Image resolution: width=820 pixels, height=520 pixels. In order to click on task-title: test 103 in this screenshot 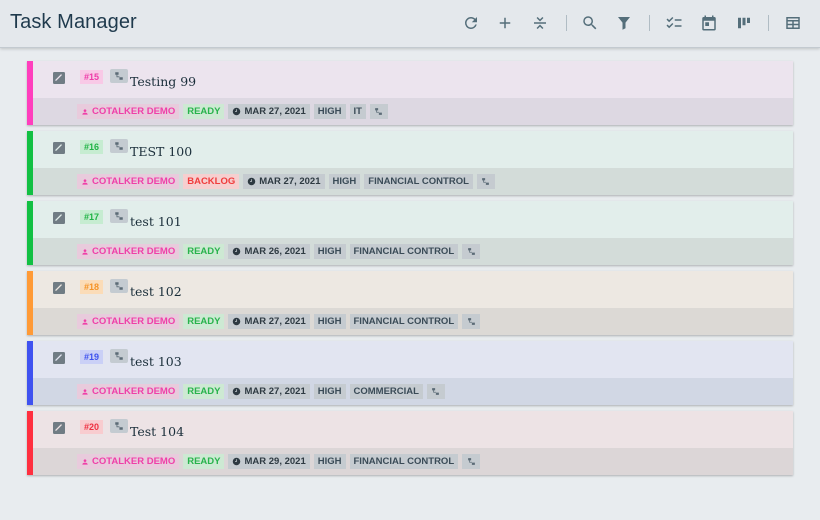, I will do `click(156, 361)`.